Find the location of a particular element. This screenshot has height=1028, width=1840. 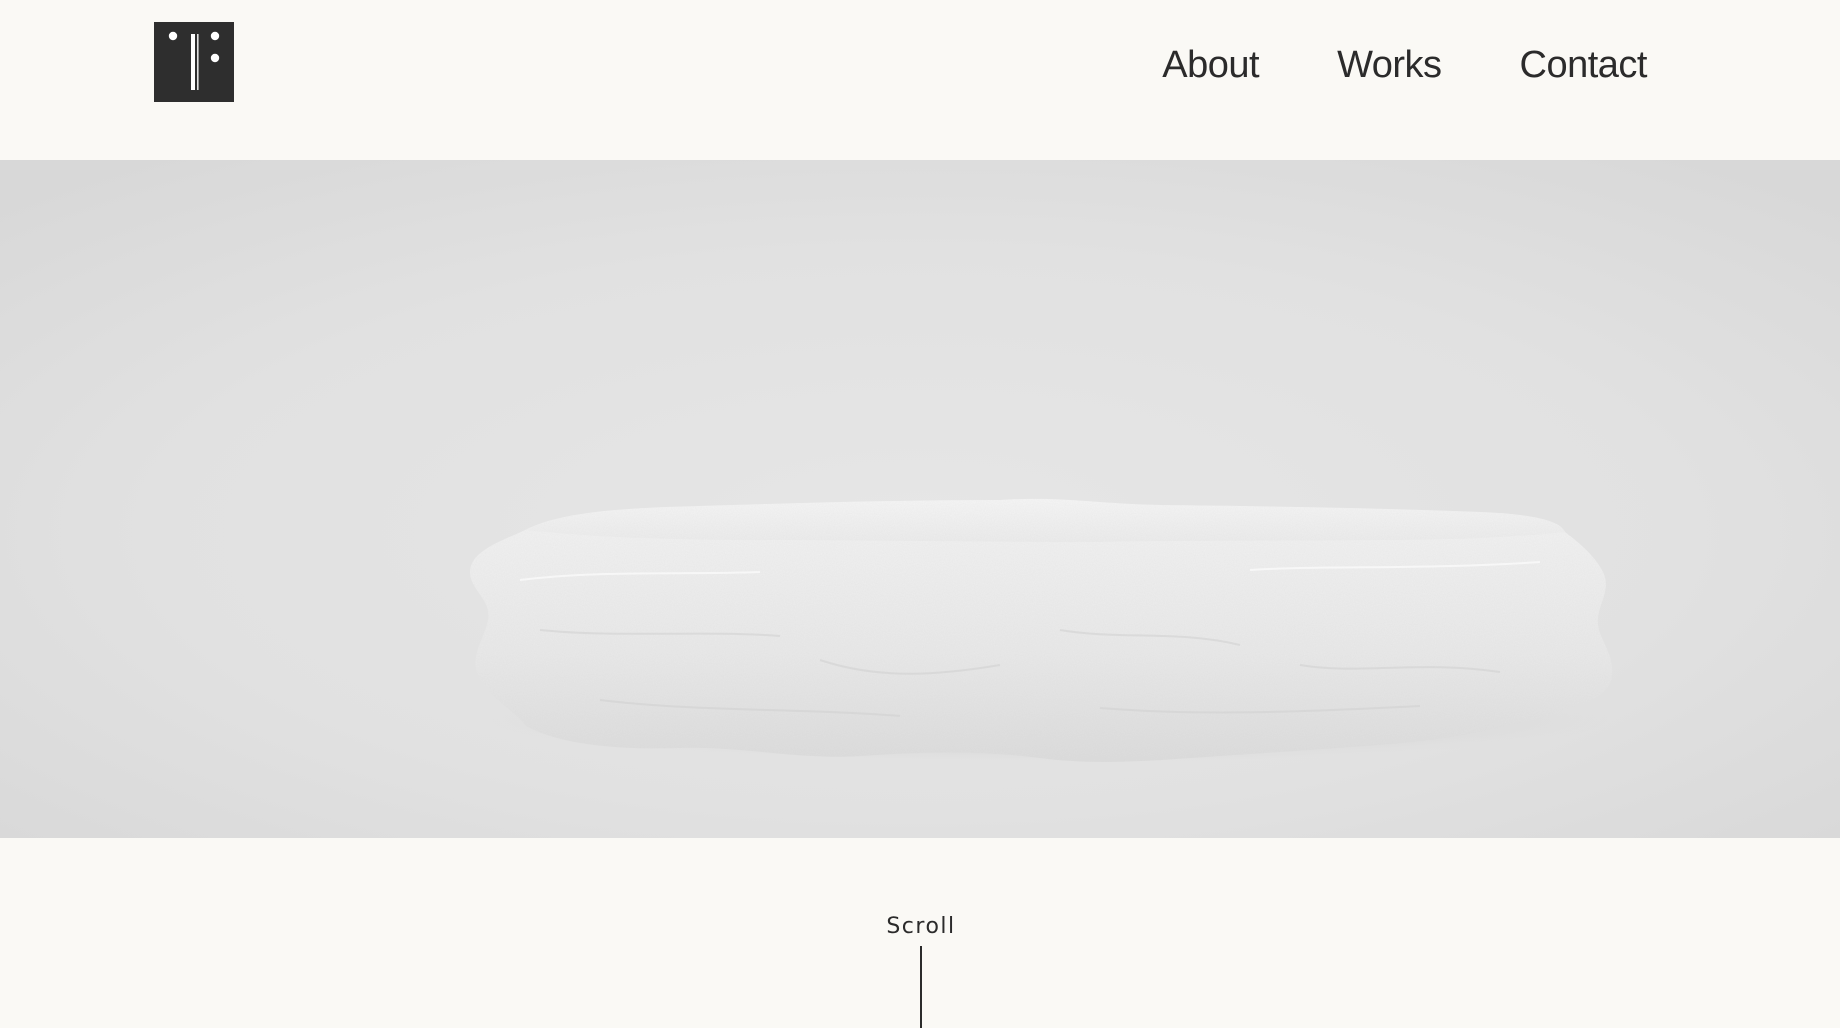

nav-link-about: About is located at coordinates (1210, 65).